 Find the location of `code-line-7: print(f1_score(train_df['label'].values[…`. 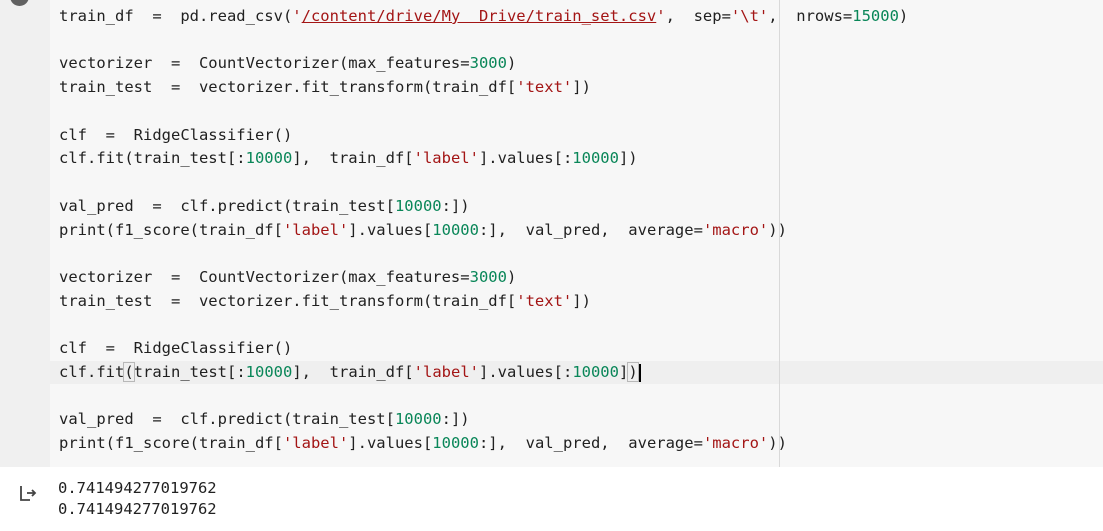

code-line-7: print(f1_score(train_df['label'].values[… is located at coordinates (423, 230).